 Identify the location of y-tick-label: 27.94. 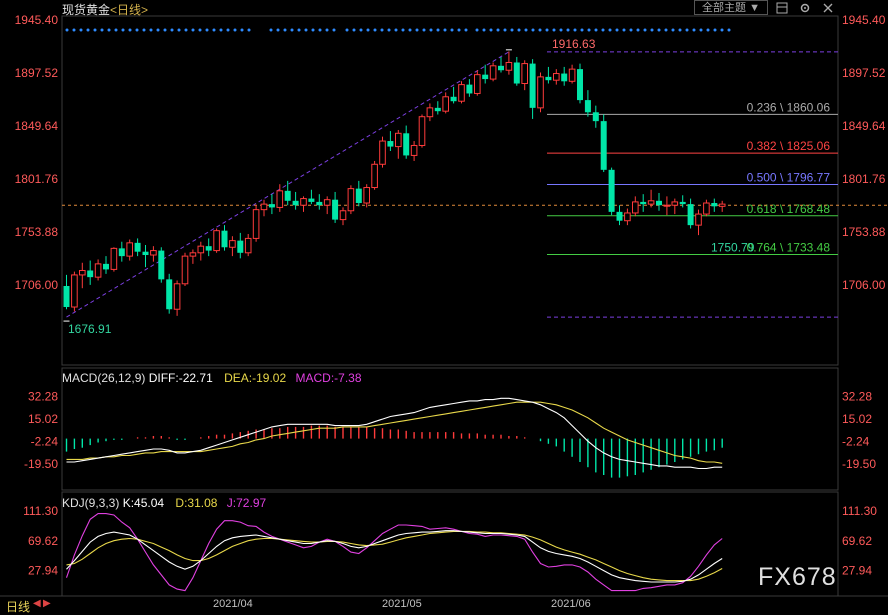
(43, 571).